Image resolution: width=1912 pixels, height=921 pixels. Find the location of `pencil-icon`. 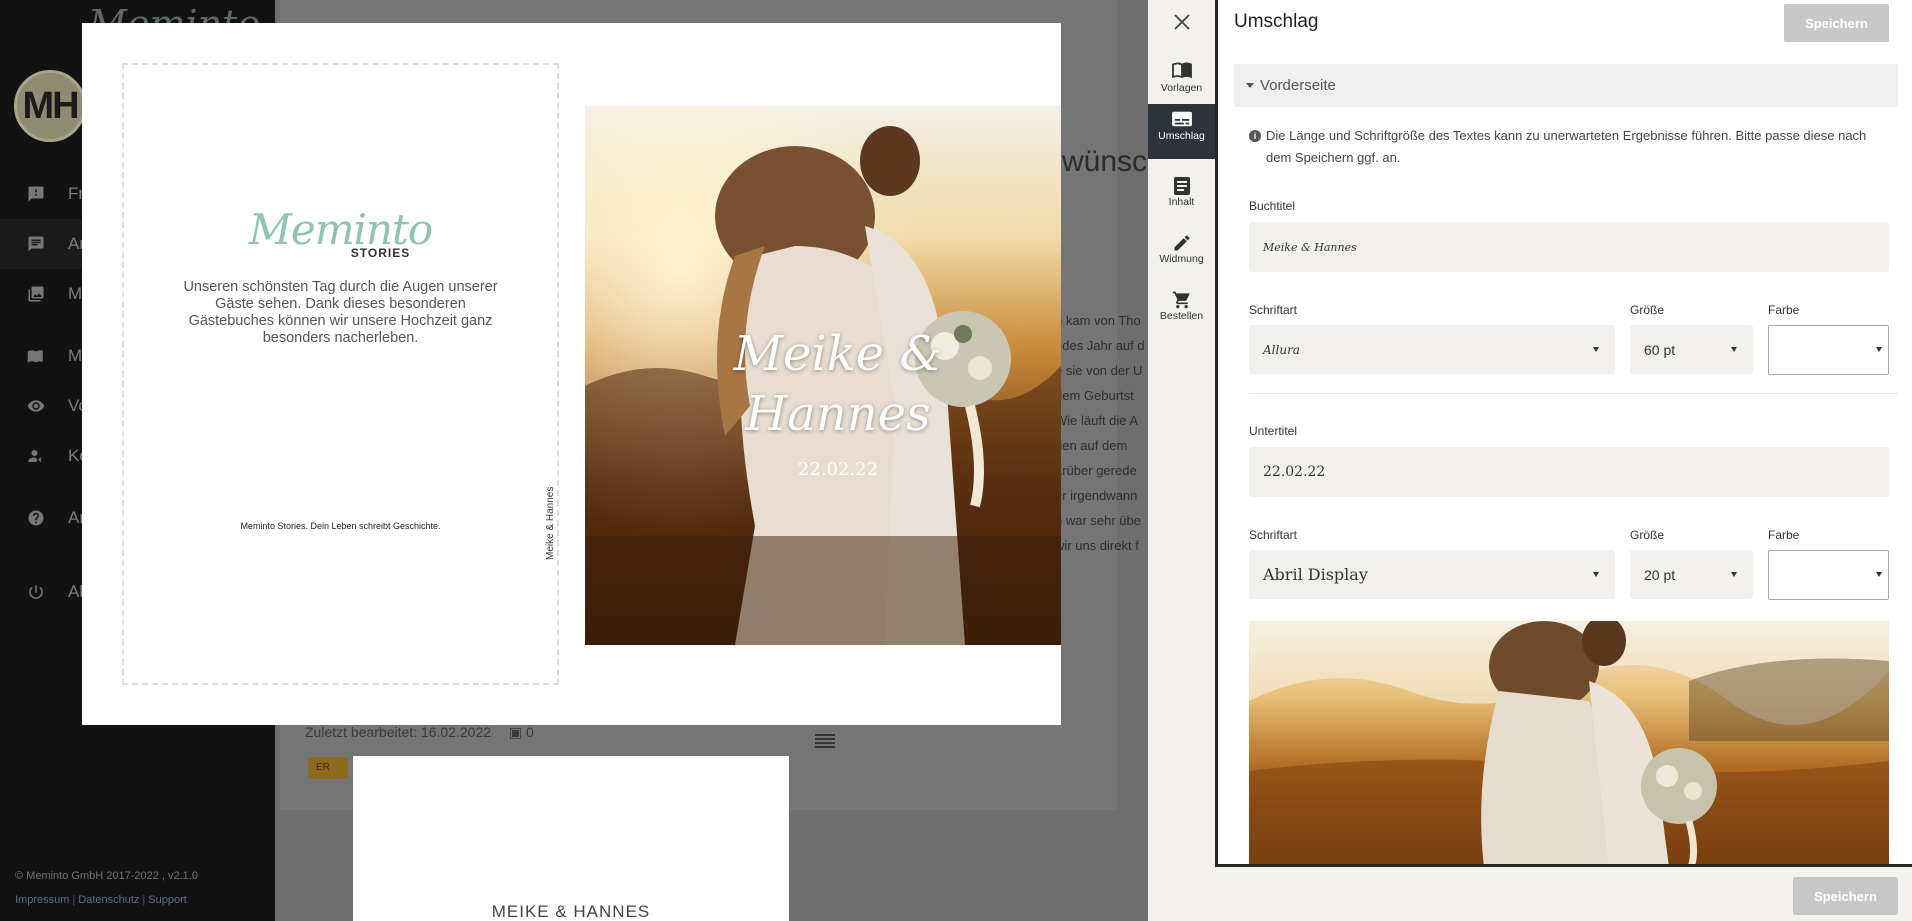

pencil-icon is located at coordinates (1181, 243).